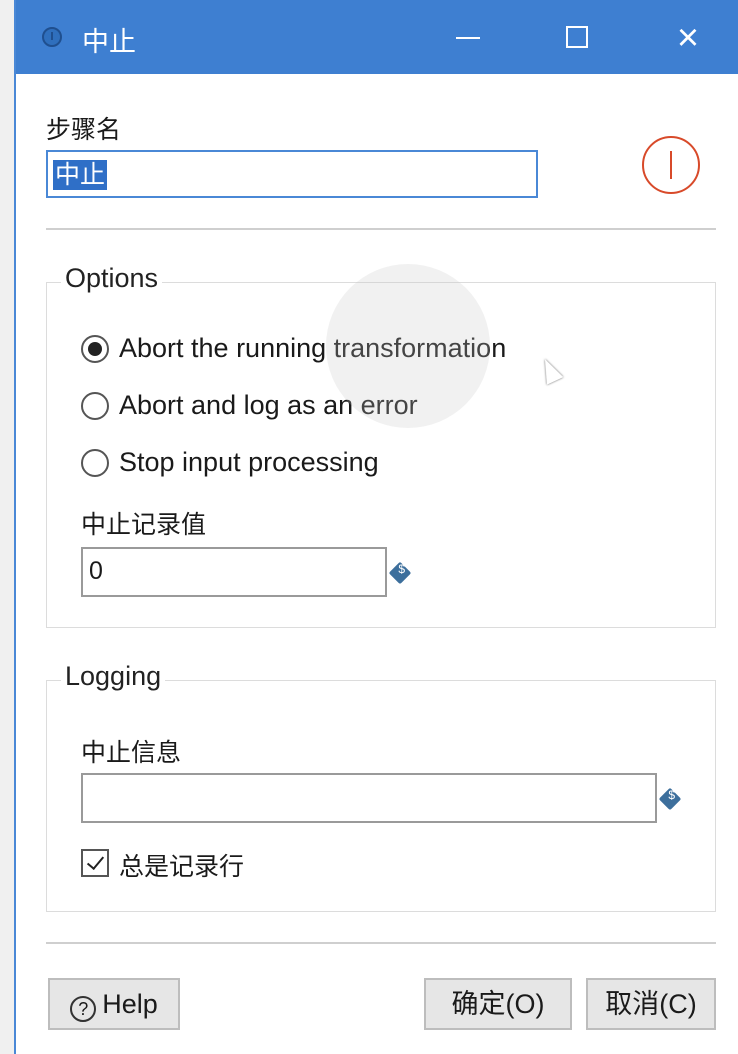  What do you see at coordinates (408, 346) in the screenshot?
I see `pause-overlay` at bounding box center [408, 346].